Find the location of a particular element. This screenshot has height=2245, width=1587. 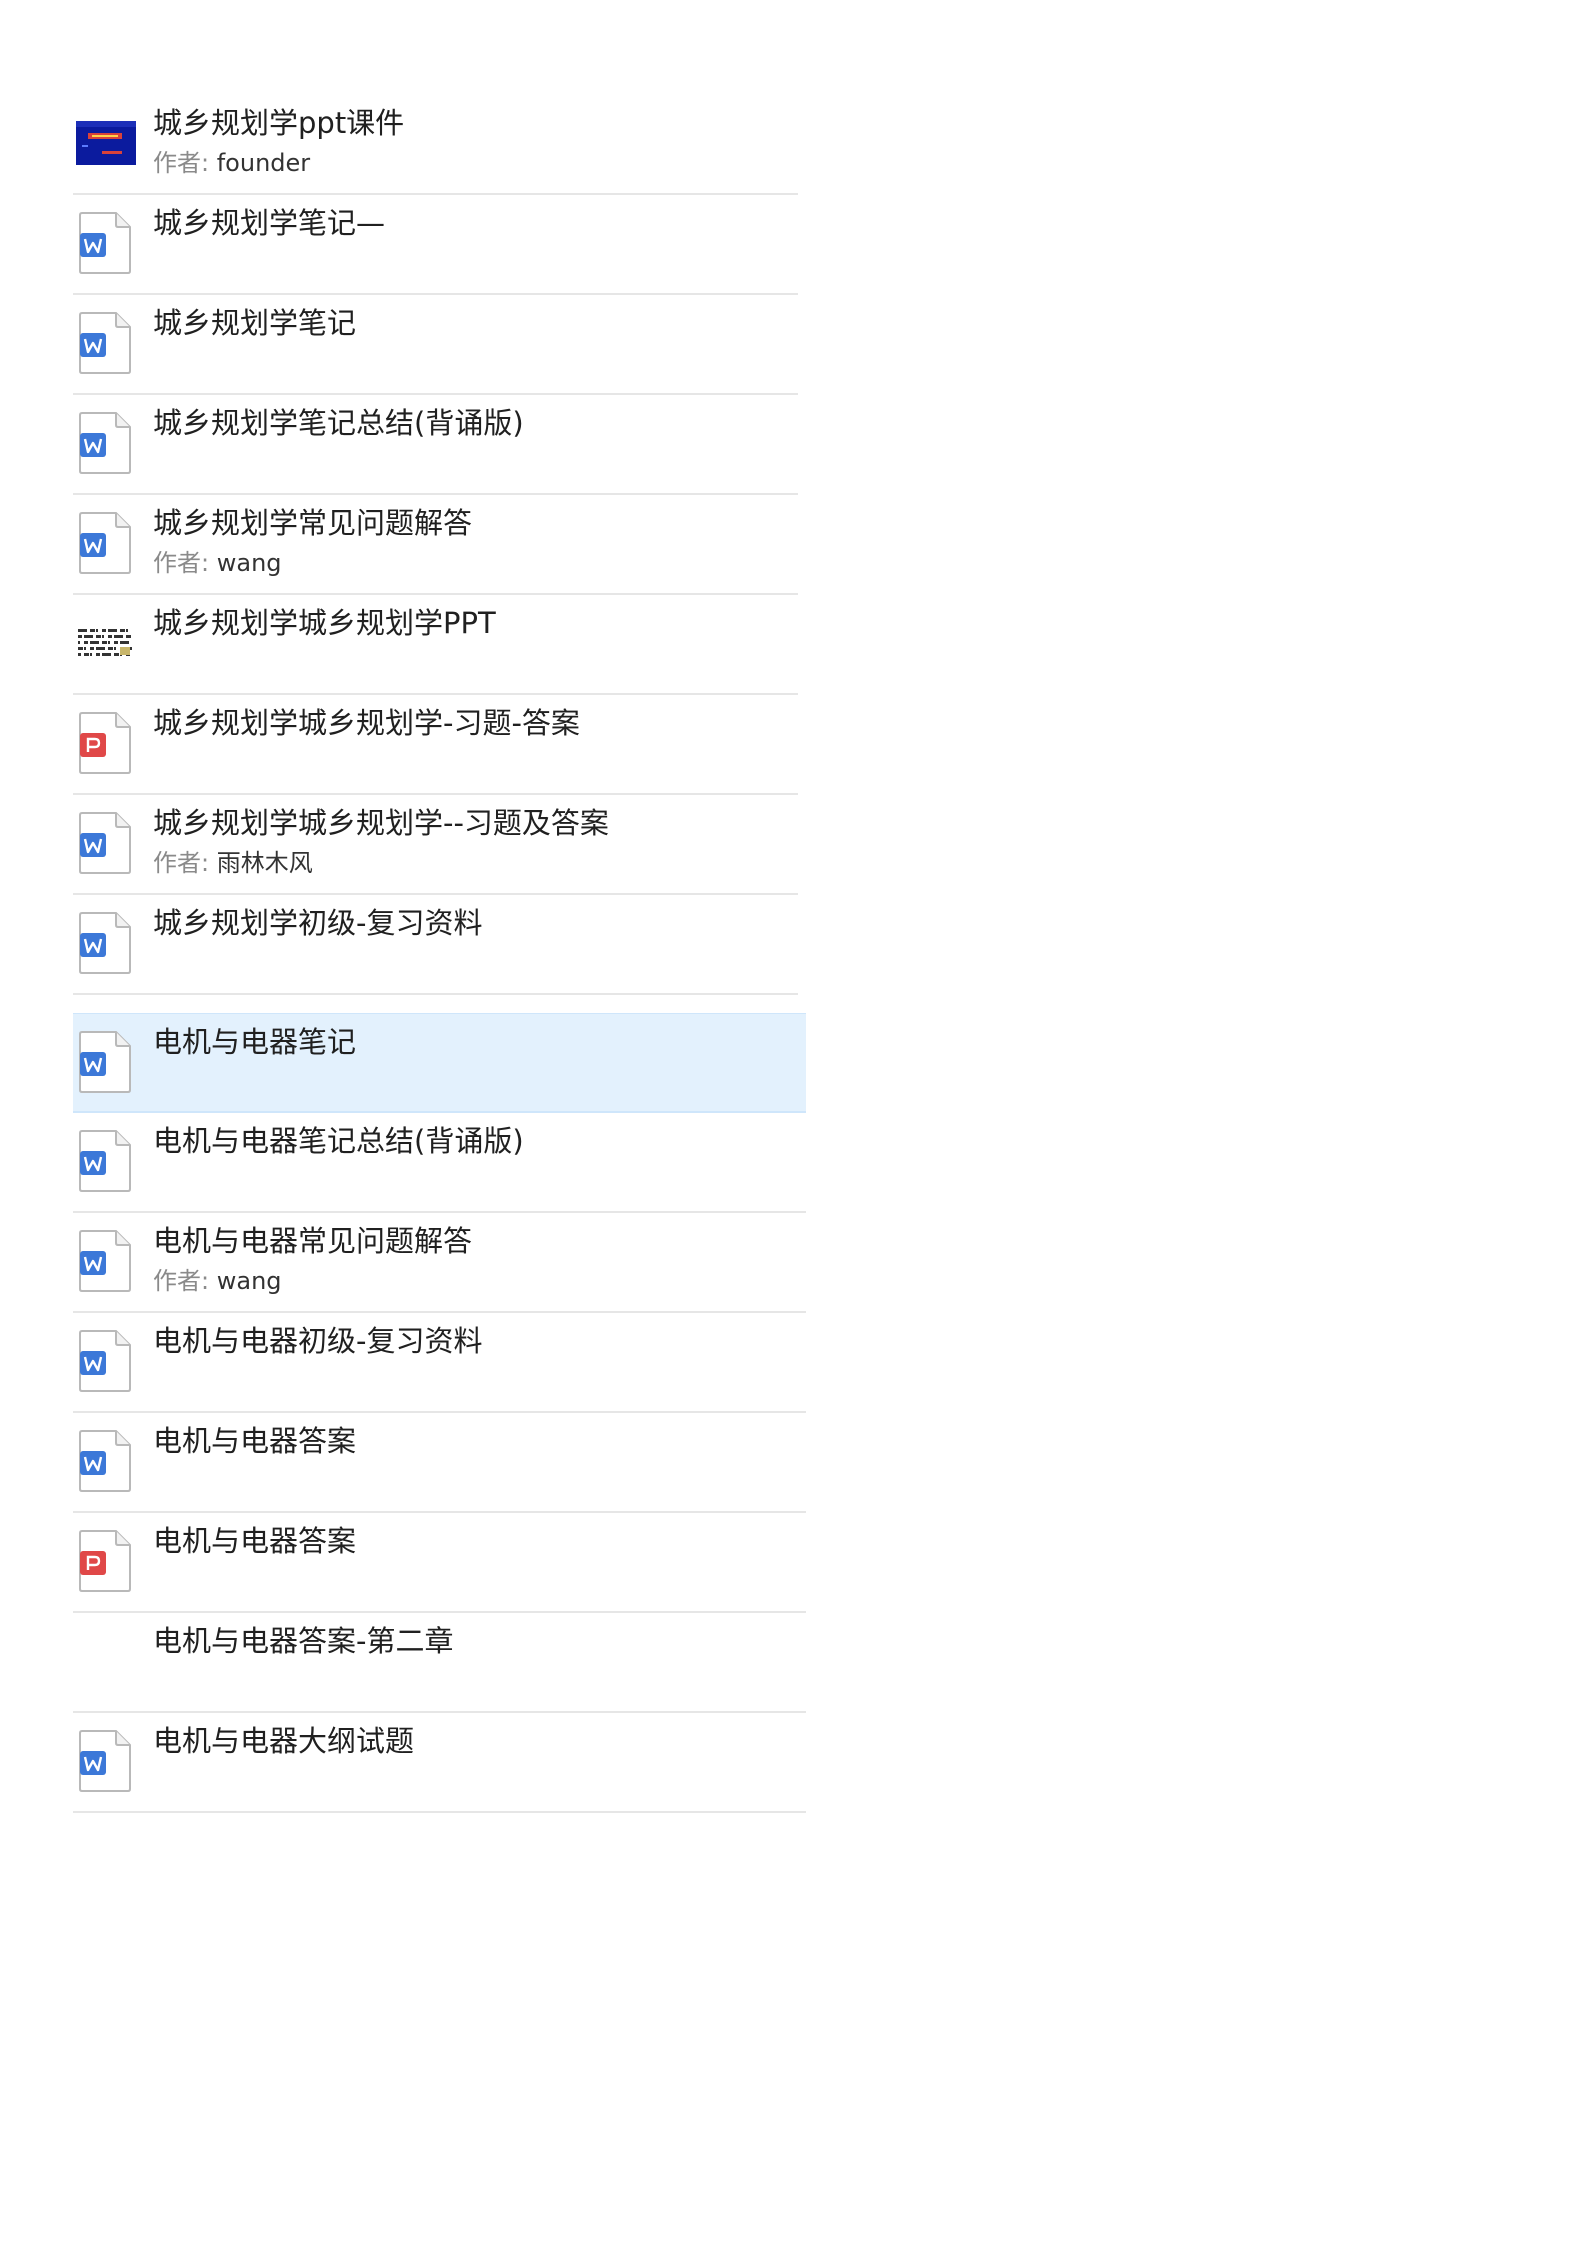

file-title: 城乡规划学城乡规划学-习题-答案 is located at coordinates (366, 723).